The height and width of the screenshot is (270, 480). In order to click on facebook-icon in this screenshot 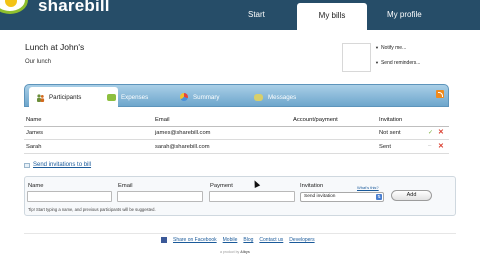, I will do `click(164, 240)`.